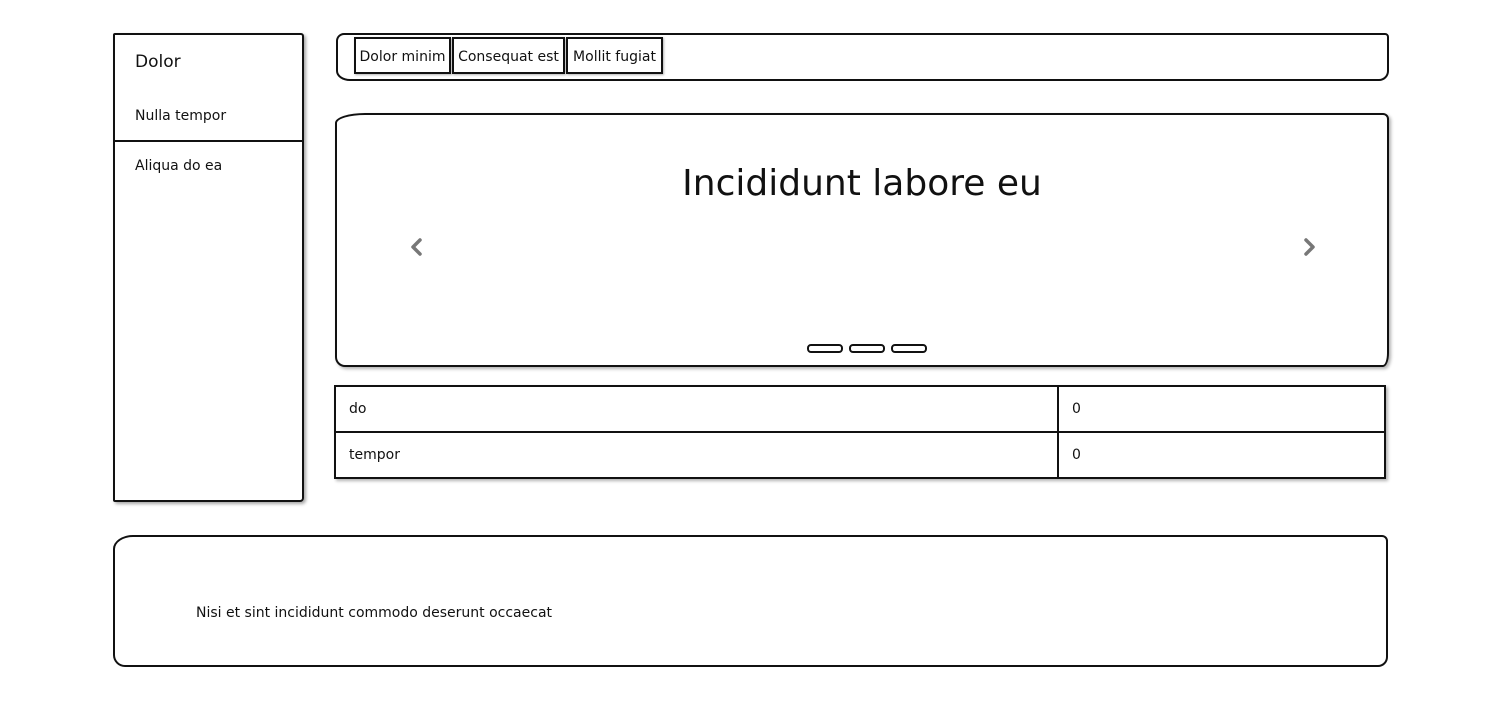 The image size is (1500, 720). Describe the element at coordinates (862, 57) in the screenshot. I see `tab-bar: Dolor minim Consequat est Mollit fugiat` at that location.